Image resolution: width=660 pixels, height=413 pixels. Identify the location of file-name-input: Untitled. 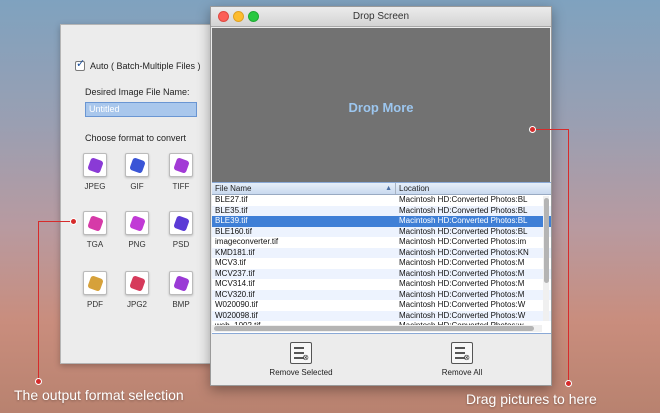
(141, 109).